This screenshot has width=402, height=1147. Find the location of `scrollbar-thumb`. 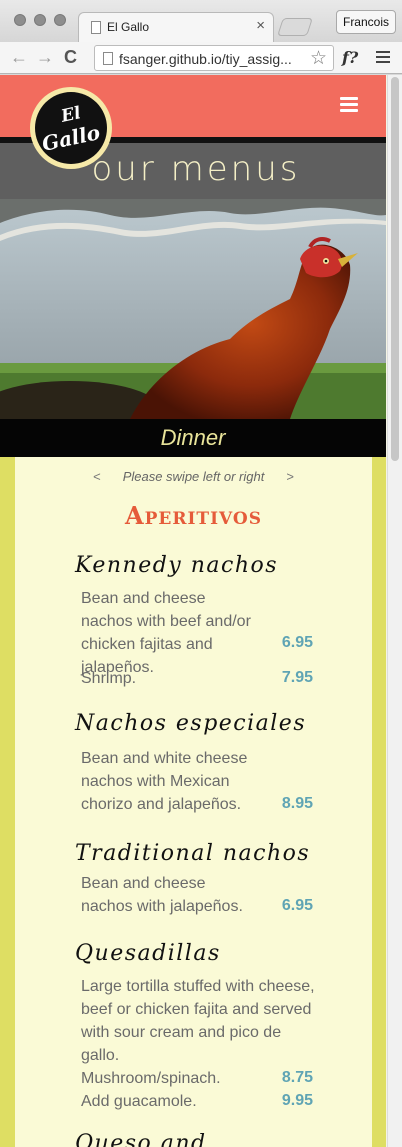

scrollbar-thumb is located at coordinates (395, 269).